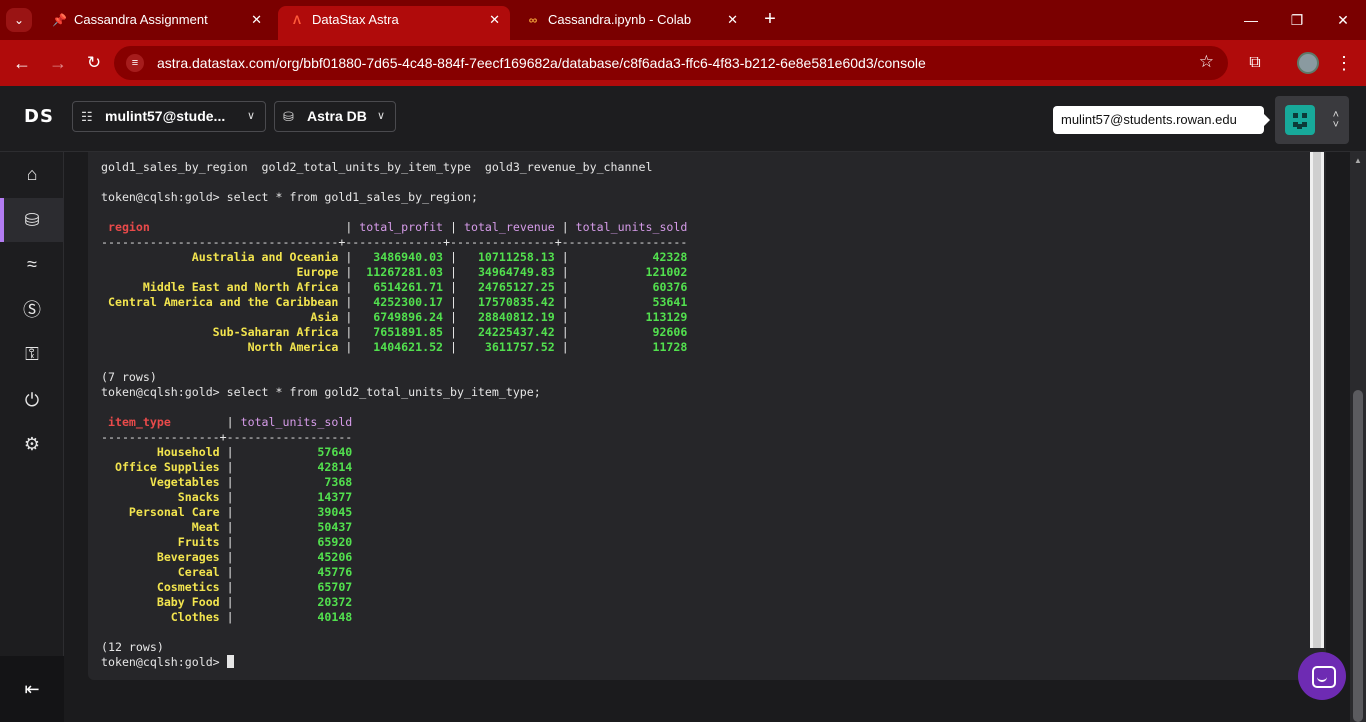 This screenshot has width=1366, height=722. What do you see at coordinates (164, 602) in the screenshot?
I see `row-key: Baby Food` at bounding box center [164, 602].